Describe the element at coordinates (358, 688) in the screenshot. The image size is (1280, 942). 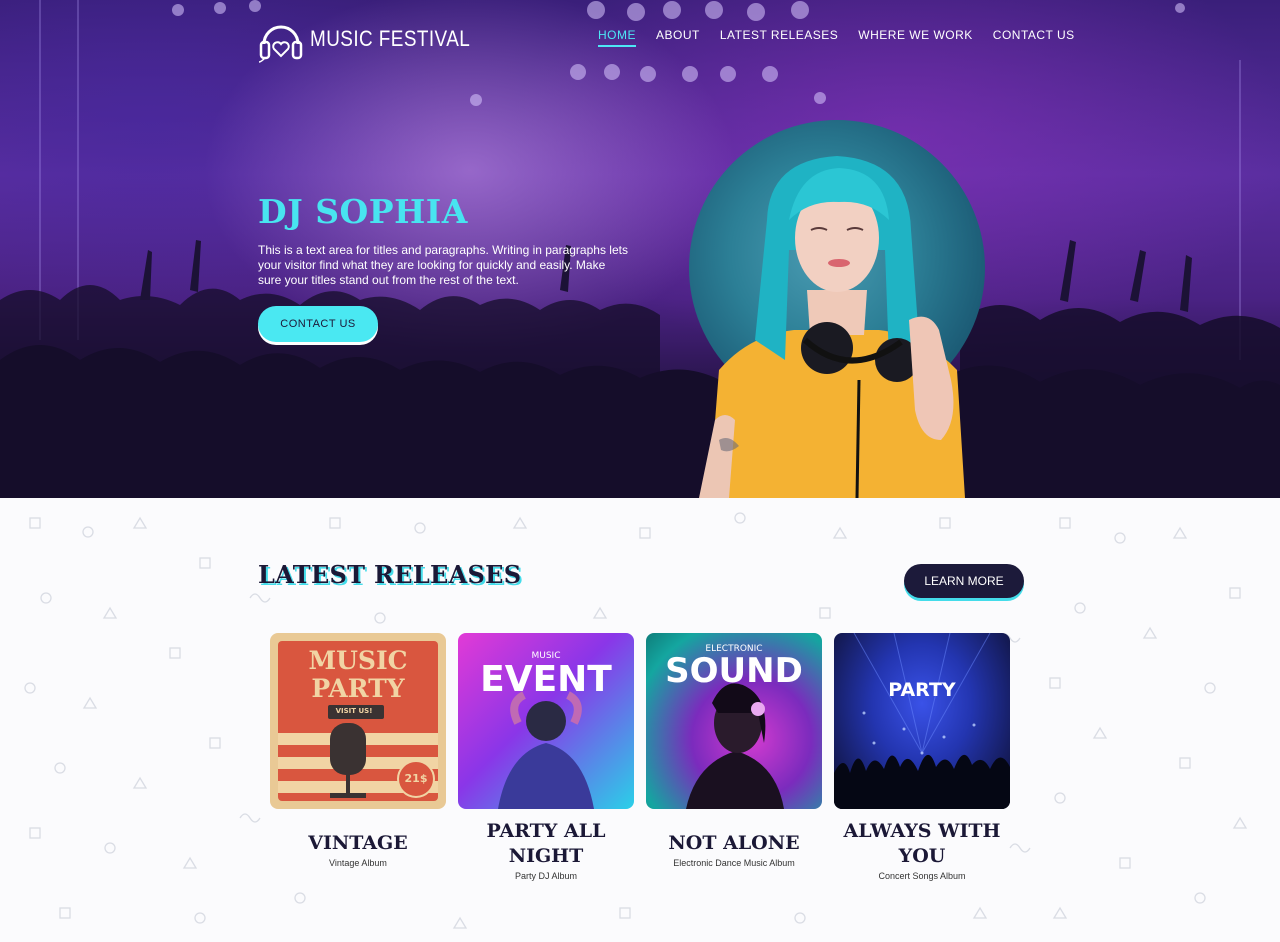
I see `vintage-cover-line-2: PARTY` at that location.